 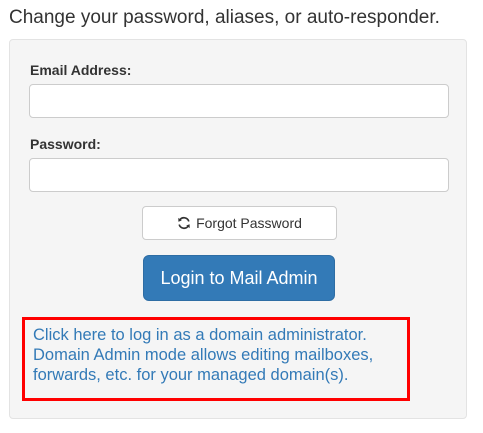 I want to click on email-label: Email Address:, so click(x=81, y=70).